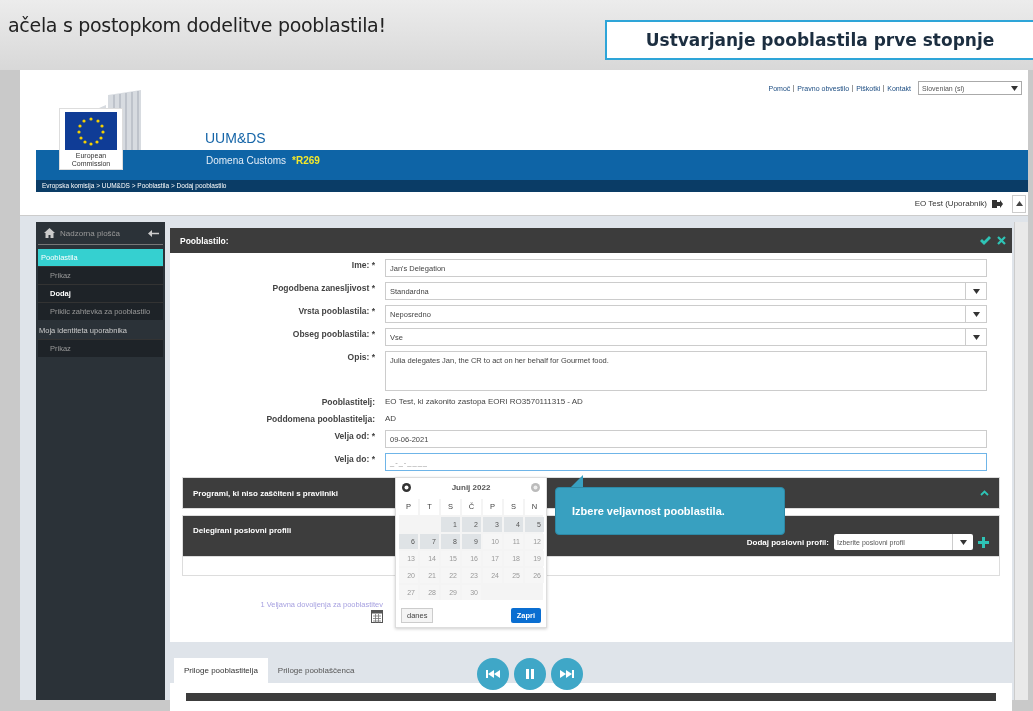 This screenshot has width=1033, height=711. I want to click on pause-icon, so click(530, 674).